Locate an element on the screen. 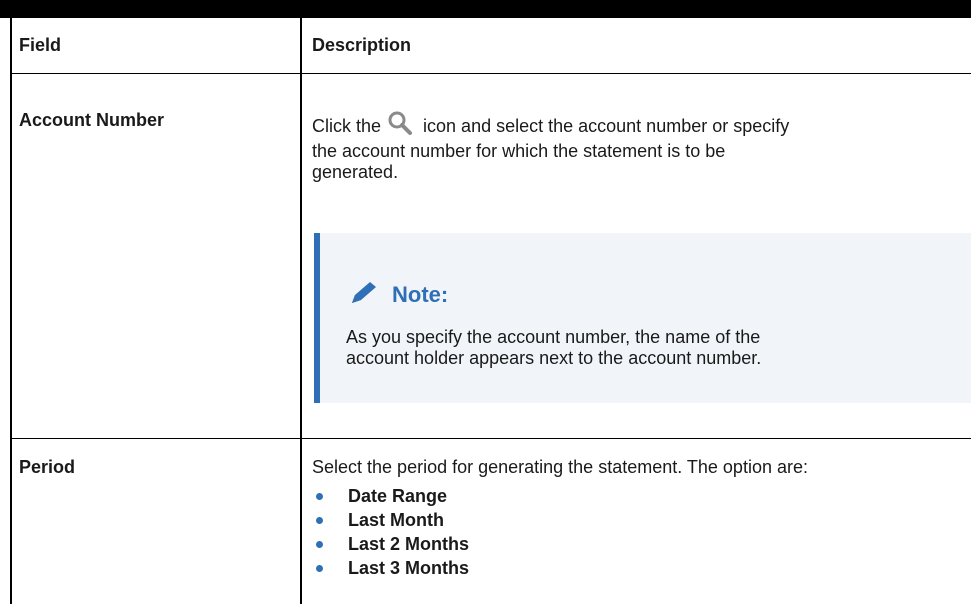  field-period: Period is located at coordinates (47, 467).